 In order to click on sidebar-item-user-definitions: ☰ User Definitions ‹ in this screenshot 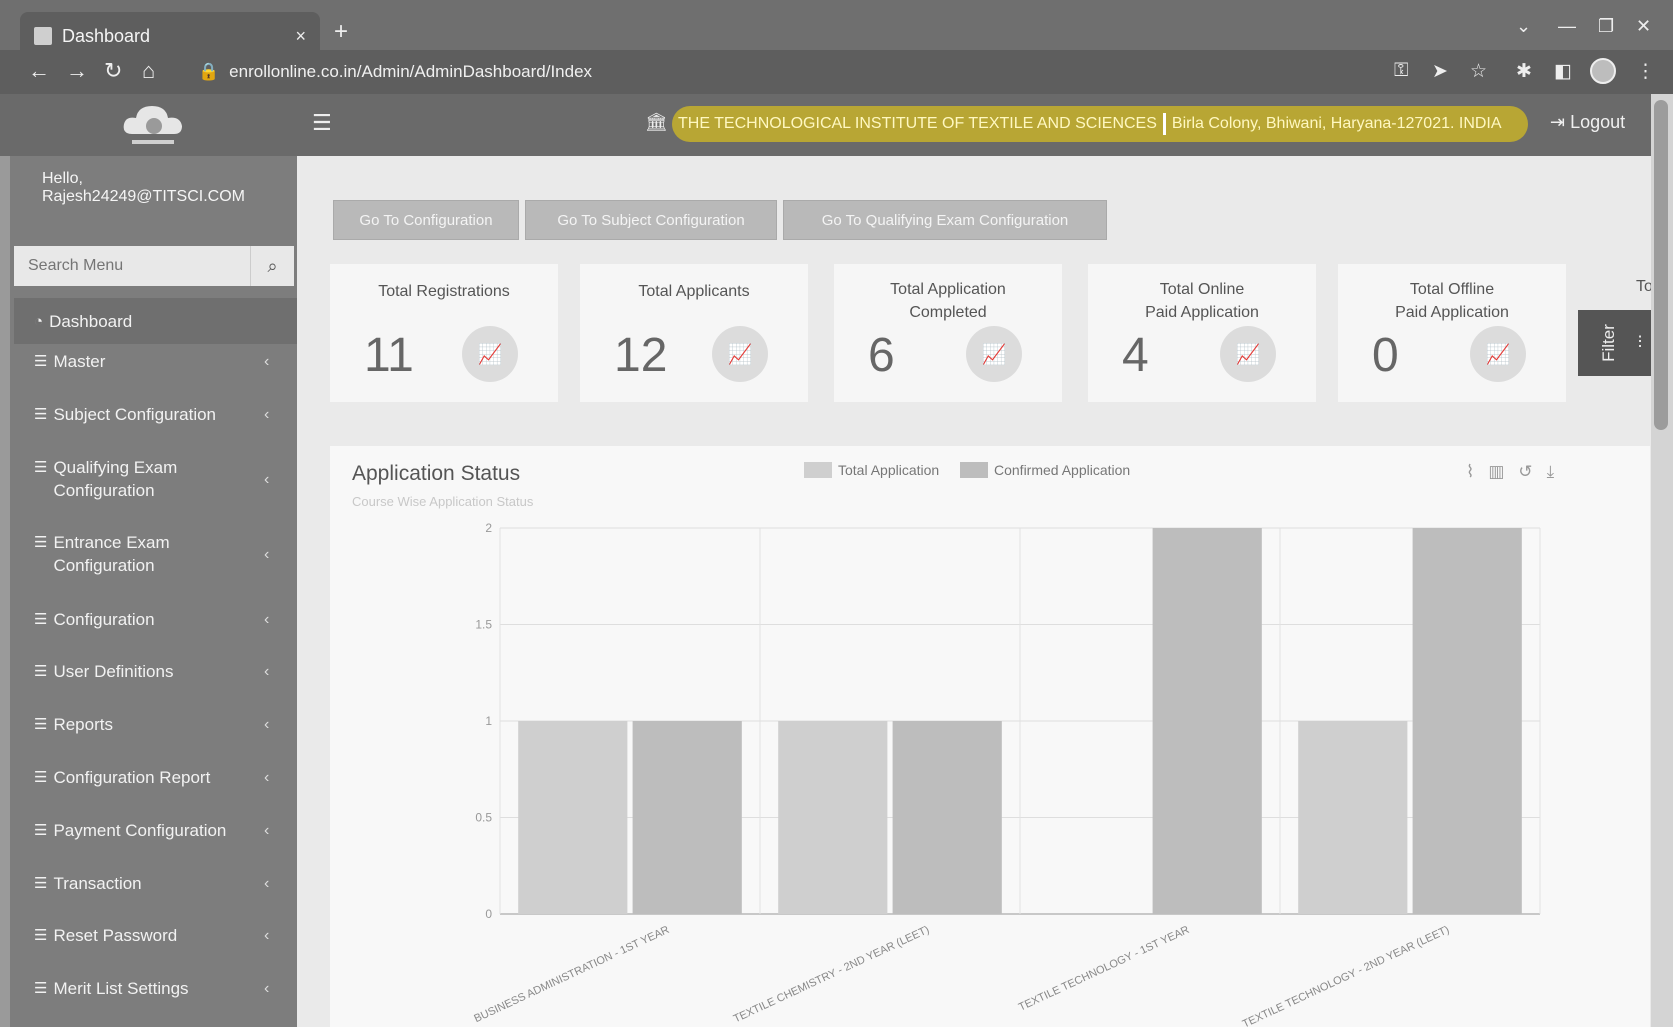, I will do `click(155, 671)`.